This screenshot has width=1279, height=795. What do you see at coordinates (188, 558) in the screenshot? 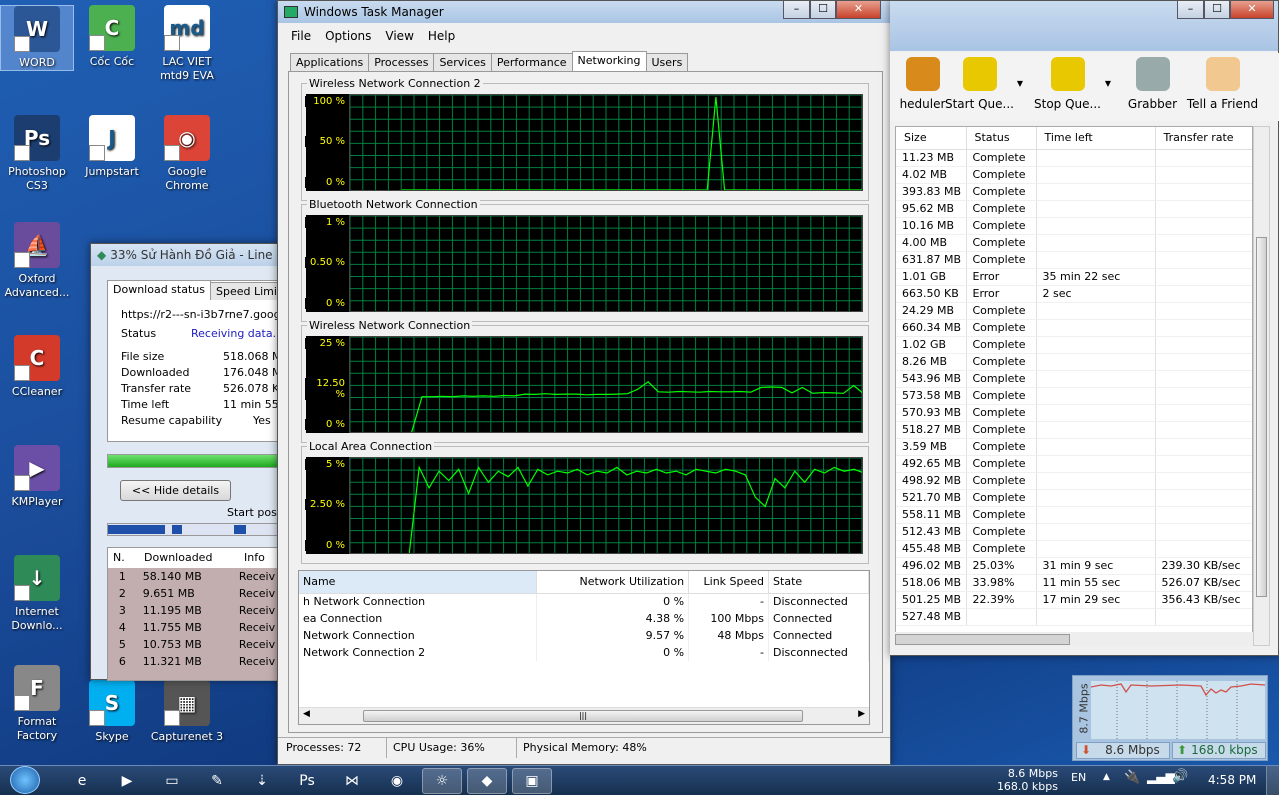
I see `col-downloaded: Downloaded` at bounding box center [188, 558].